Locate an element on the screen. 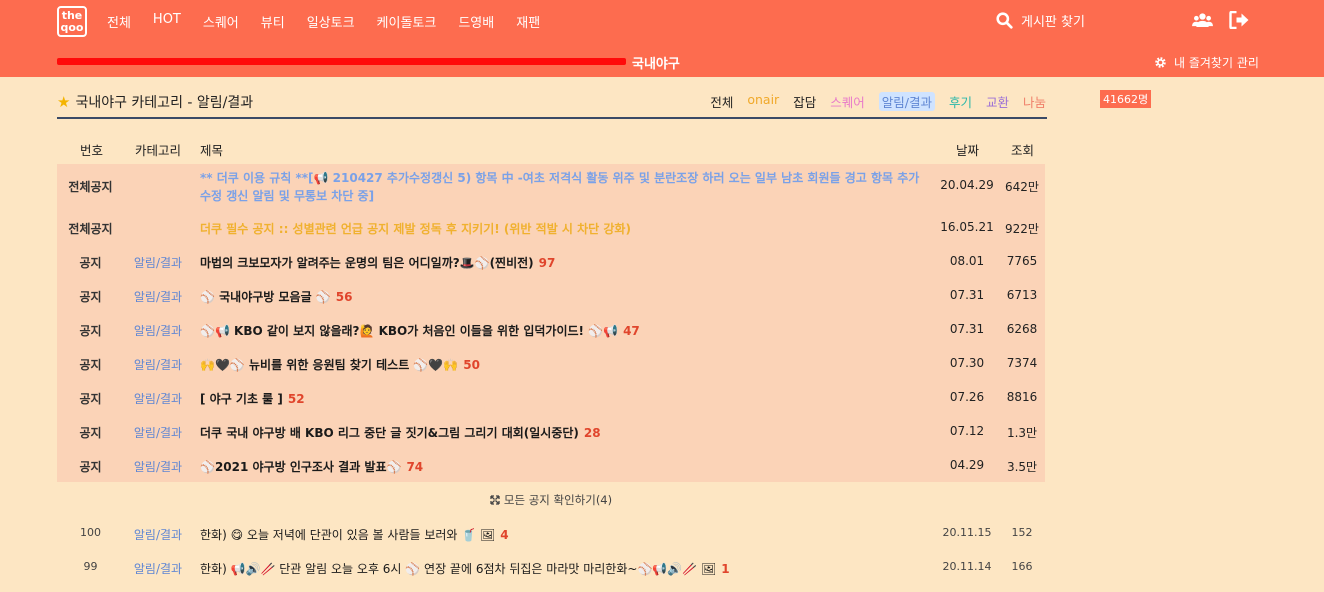 The width and height of the screenshot is (1324, 592). comment-count: 74 is located at coordinates (414, 467).